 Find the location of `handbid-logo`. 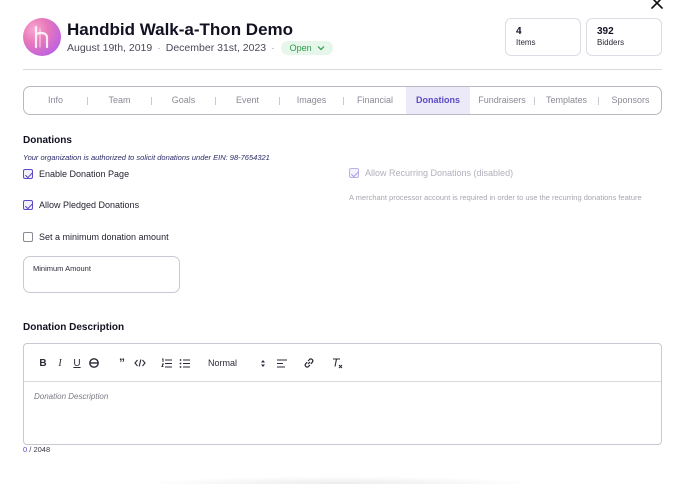

handbid-logo is located at coordinates (41, 37).